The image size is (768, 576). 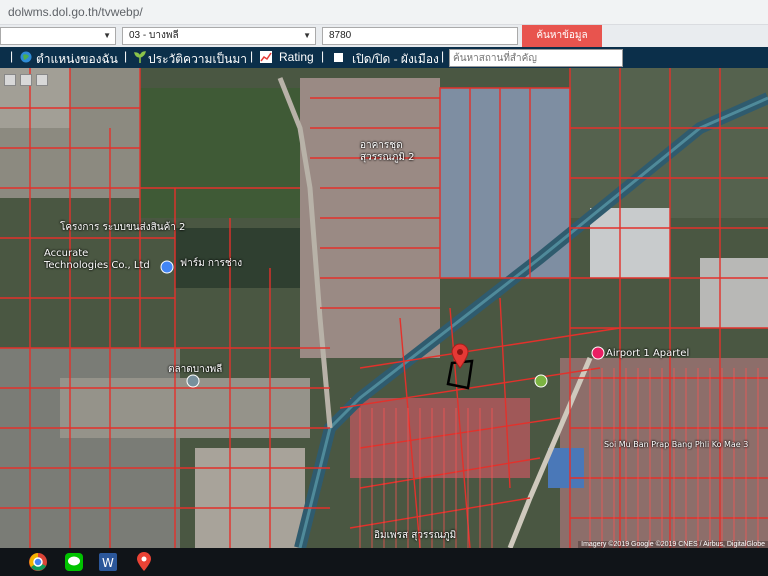 What do you see at coordinates (676, 444) in the screenshot?
I see `map-label: Soi Mu Ban Prap Bang Phli Ko Mae 3` at bounding box center [676, 444].